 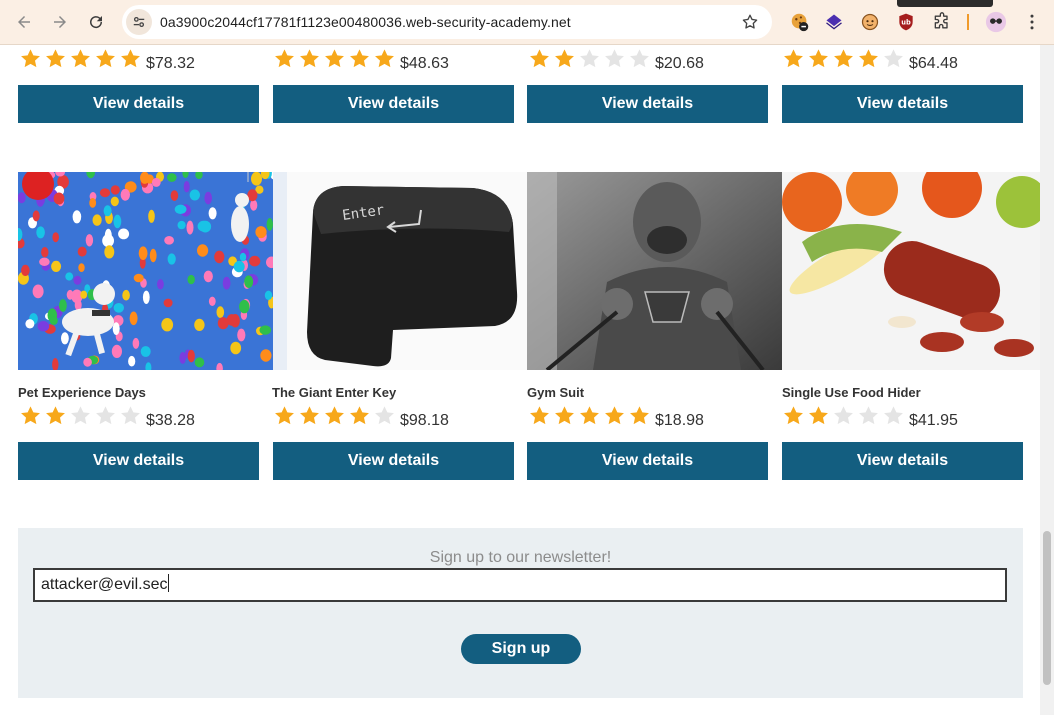 What do you see at coordinates (170, 420) in the screenshot?
I see `product-price: $38.28` at bounding box center [170, 420].